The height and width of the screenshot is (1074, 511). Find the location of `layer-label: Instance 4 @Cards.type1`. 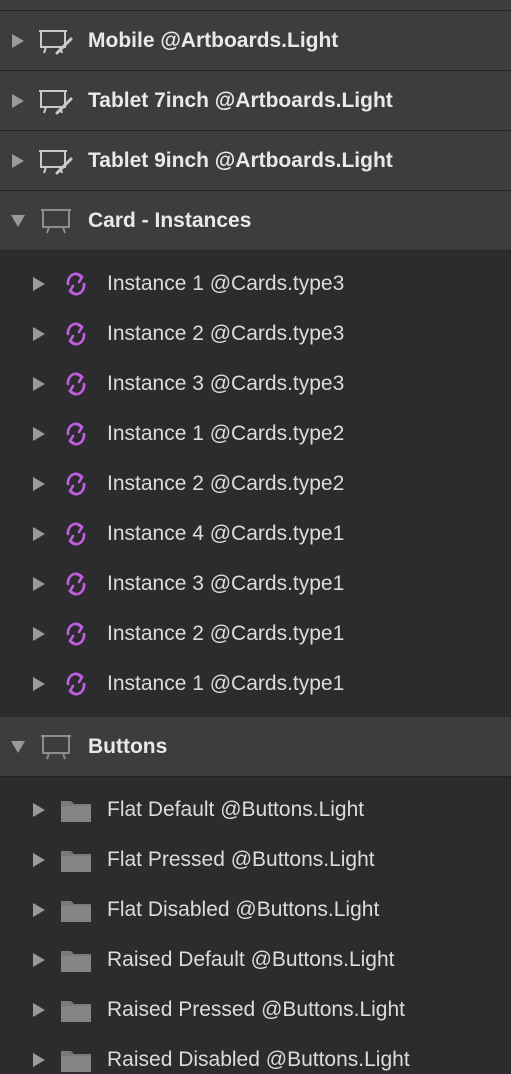

layer-label: Instance 4 @Cards.type1 is located at coordinates (226, 533).